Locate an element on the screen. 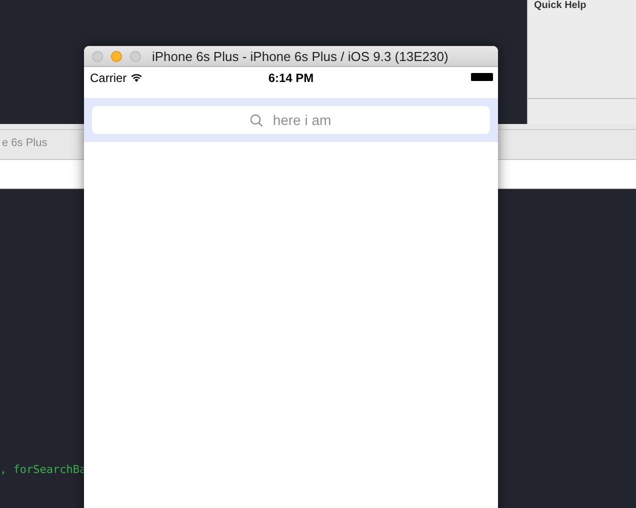 This screenshot has height=508, width=636. search-field: here i am is located at coordinates (291, 120).